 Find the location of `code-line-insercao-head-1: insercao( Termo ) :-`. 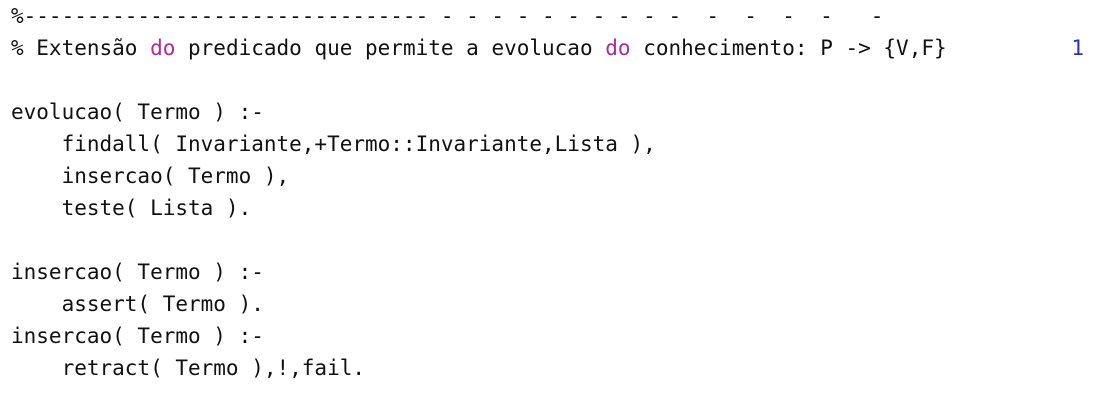

code-line-insercao-head-1: insercao( Termo ) :- is located at coordinates (137, 272).